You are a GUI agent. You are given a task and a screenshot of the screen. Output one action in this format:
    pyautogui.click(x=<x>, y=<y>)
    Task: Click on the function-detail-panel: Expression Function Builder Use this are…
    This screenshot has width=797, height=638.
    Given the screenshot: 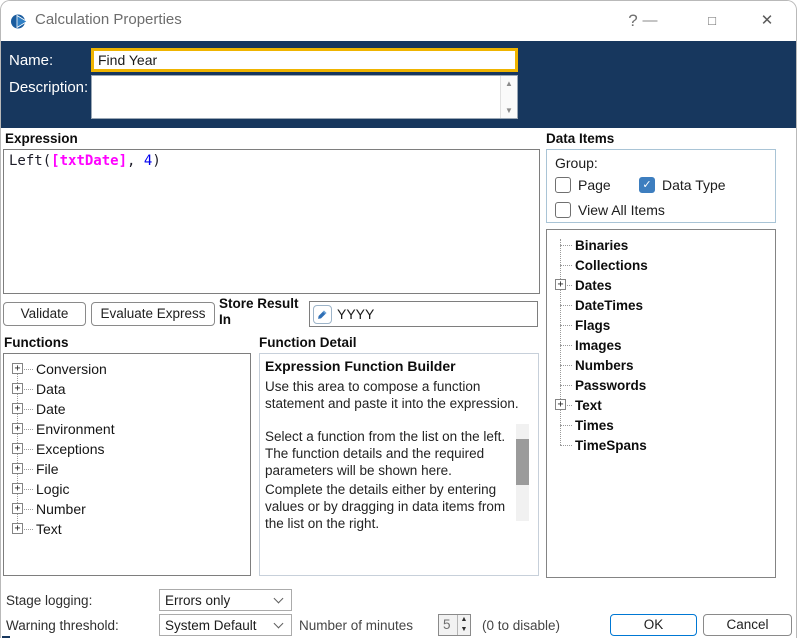 What is the action you would take?
    pyautogui.click(x=399, y=464)
    